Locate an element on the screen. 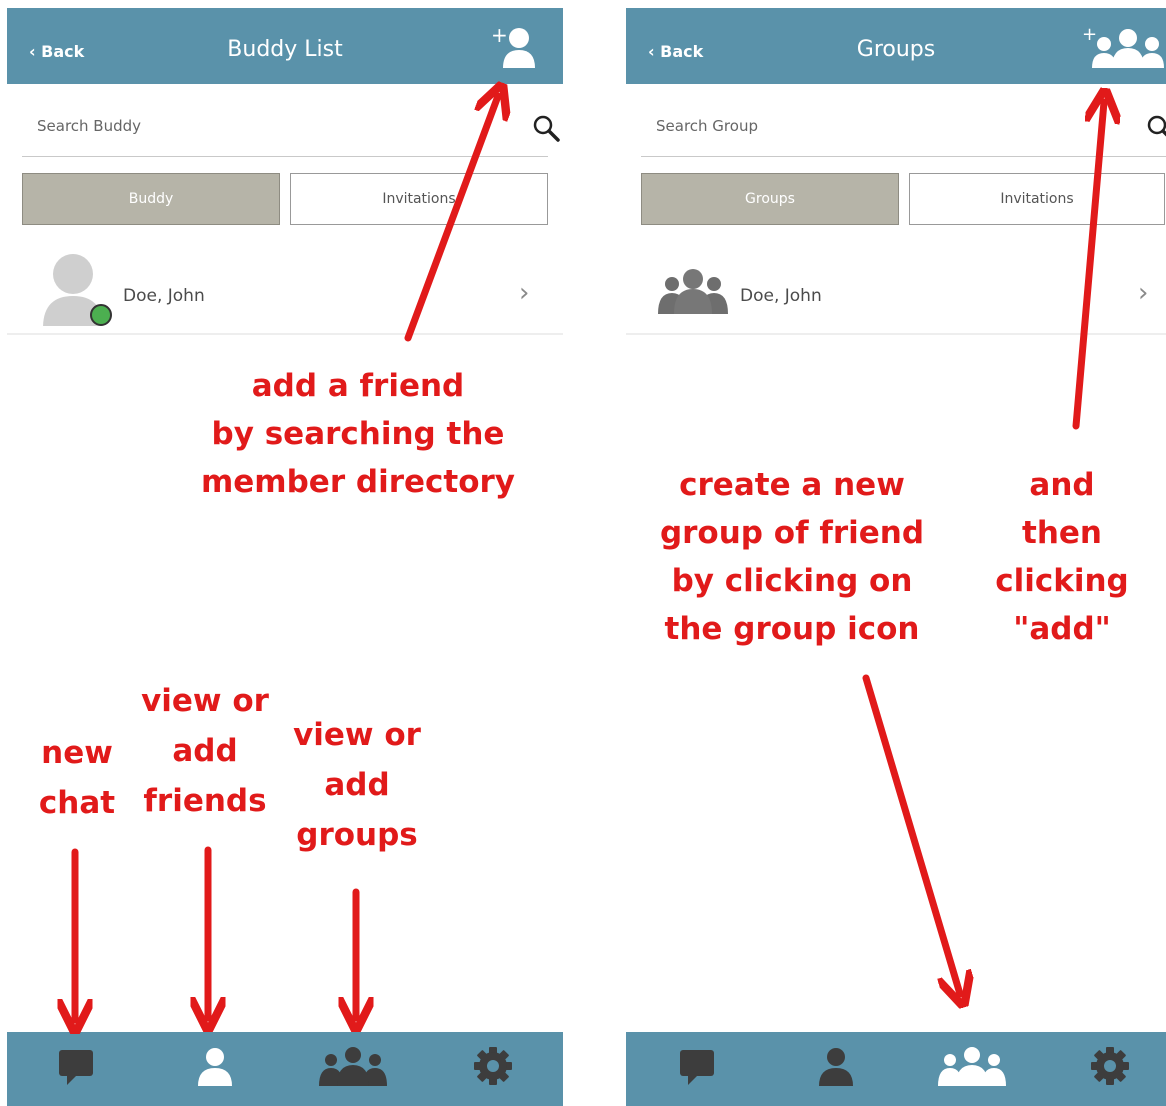 The height and width of the screenshot is (1106, 1166). annotation-line: then is located at coordinates (1062, 533).